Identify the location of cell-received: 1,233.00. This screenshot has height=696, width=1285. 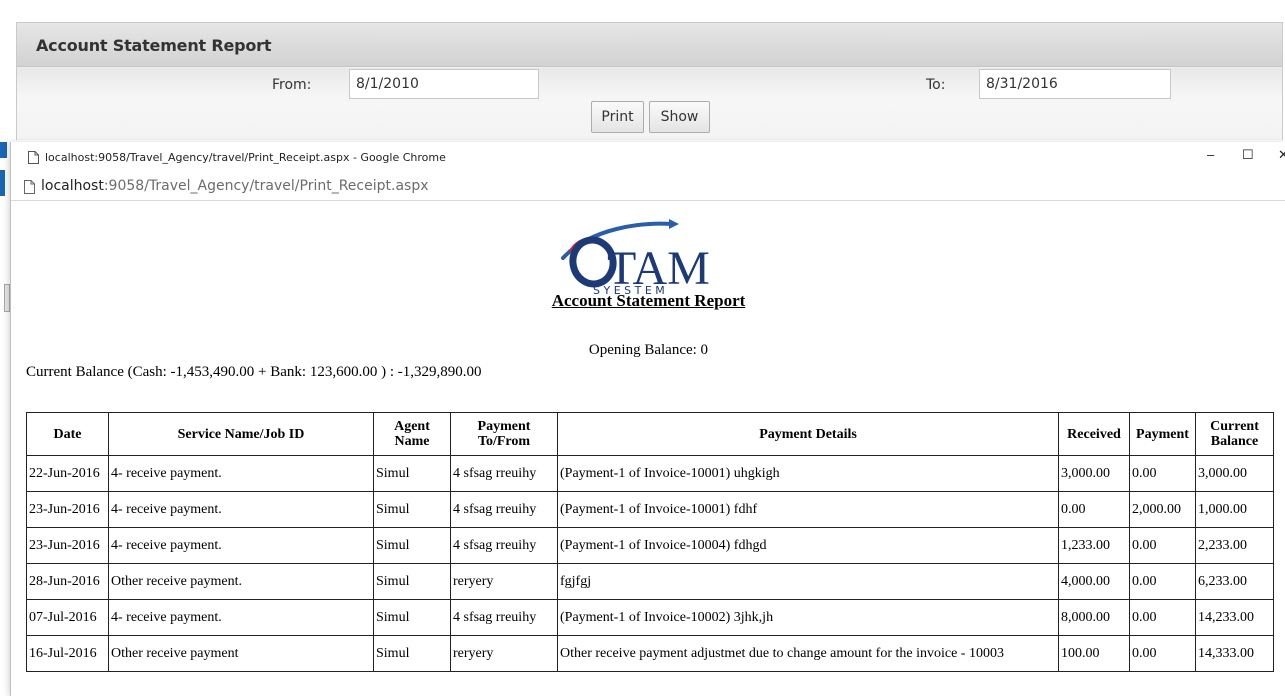
(1094, 545).